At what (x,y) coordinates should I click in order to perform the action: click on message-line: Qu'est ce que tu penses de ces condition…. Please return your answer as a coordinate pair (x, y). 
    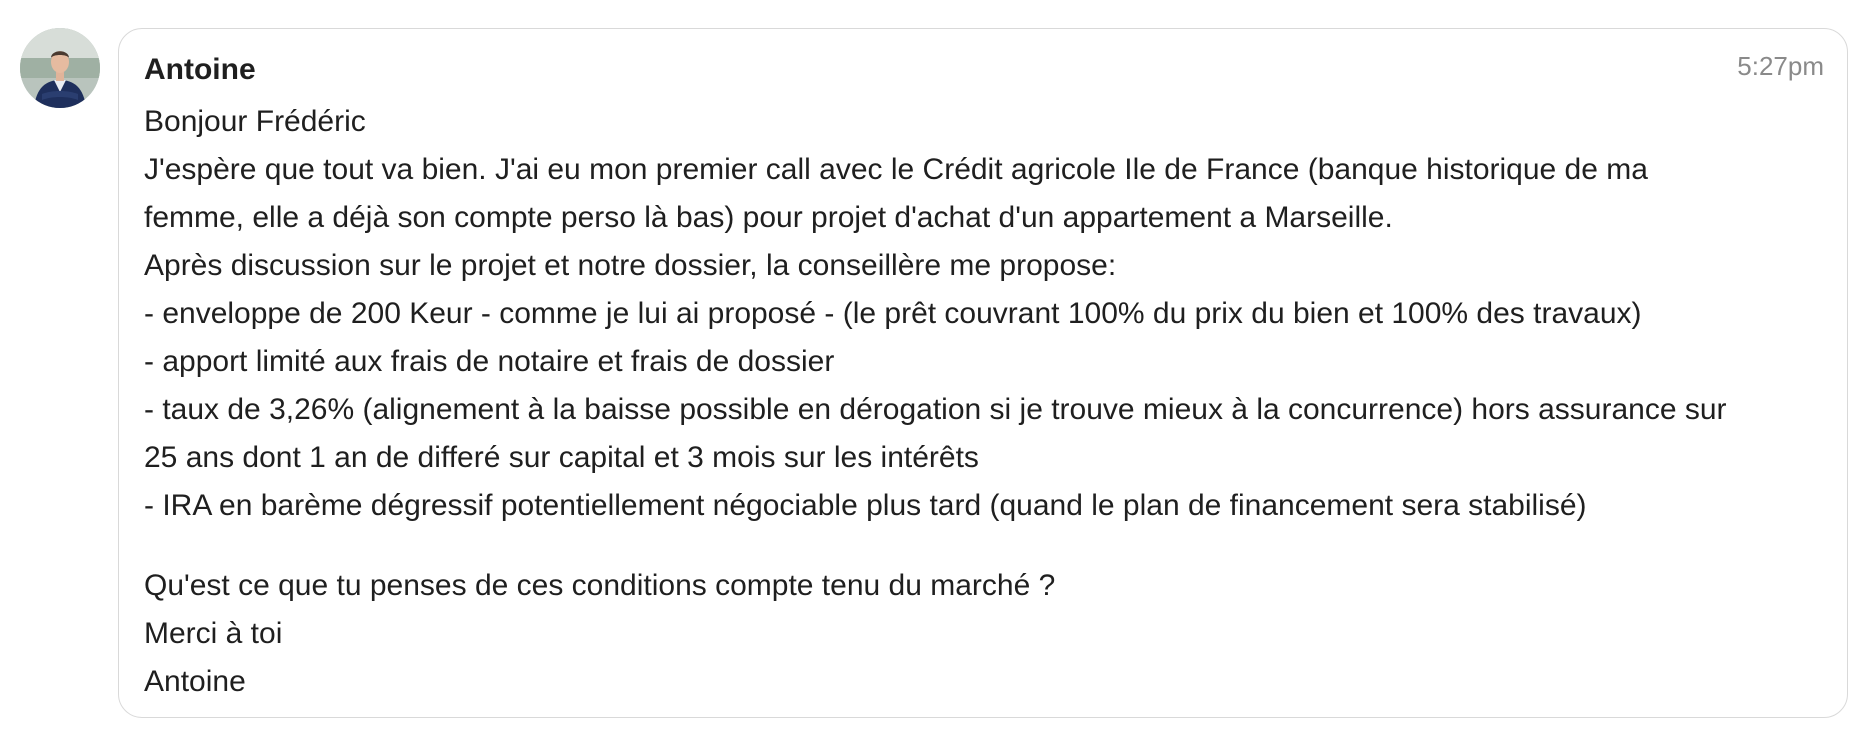
    Looking at the image, I should click on (600, 585).